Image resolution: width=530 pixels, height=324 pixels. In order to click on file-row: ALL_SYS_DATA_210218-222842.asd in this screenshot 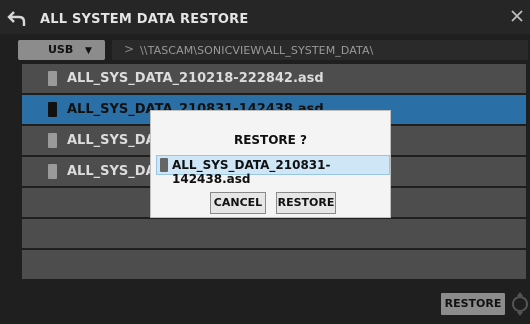, I will do `click(274, 78)`.